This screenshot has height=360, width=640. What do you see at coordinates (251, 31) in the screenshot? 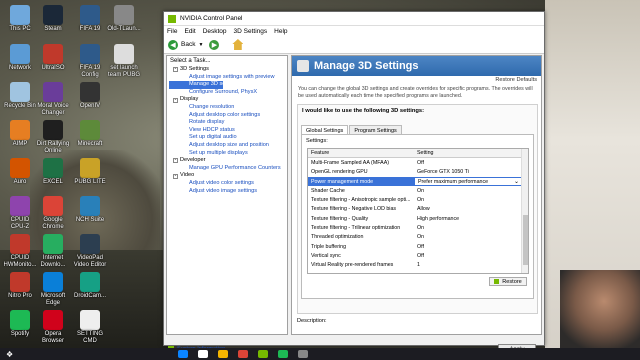
I see `menu-3d-settings: 3D Settings` at bounding box center [251, 31].